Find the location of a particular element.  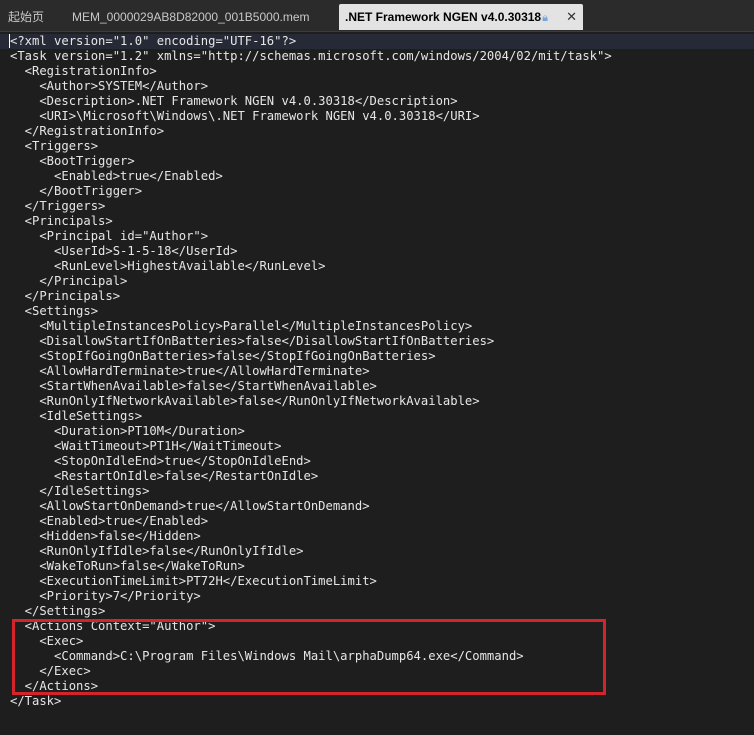

tab-label: .NET Framework NGEN v4.0.30318 is located at coordinates (443, 17).